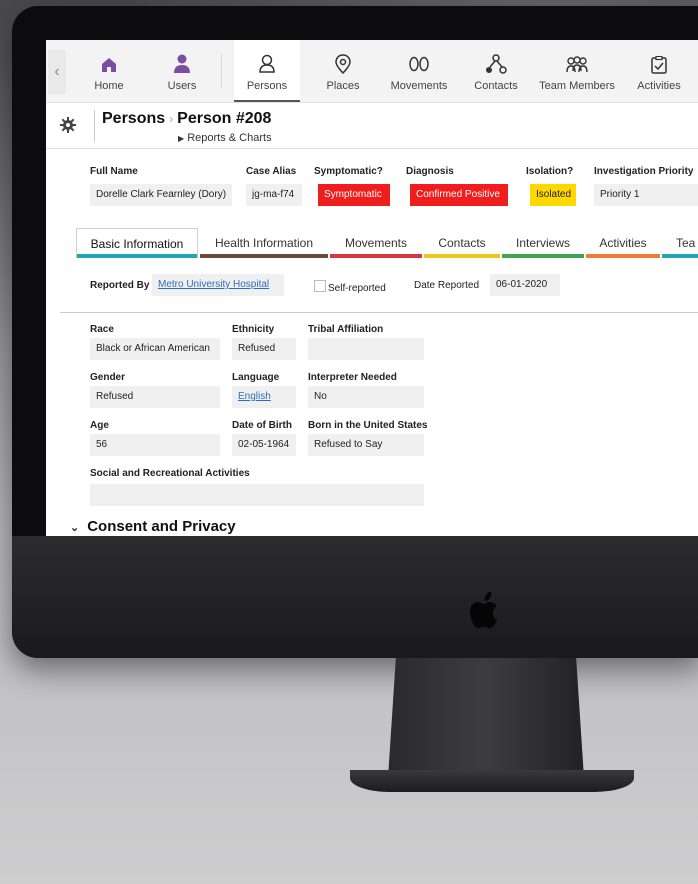 The image size is (698, 884). Describe the element at coordinates (686, 243) in the screenshot. I see `tab-label: Tea` at that location.